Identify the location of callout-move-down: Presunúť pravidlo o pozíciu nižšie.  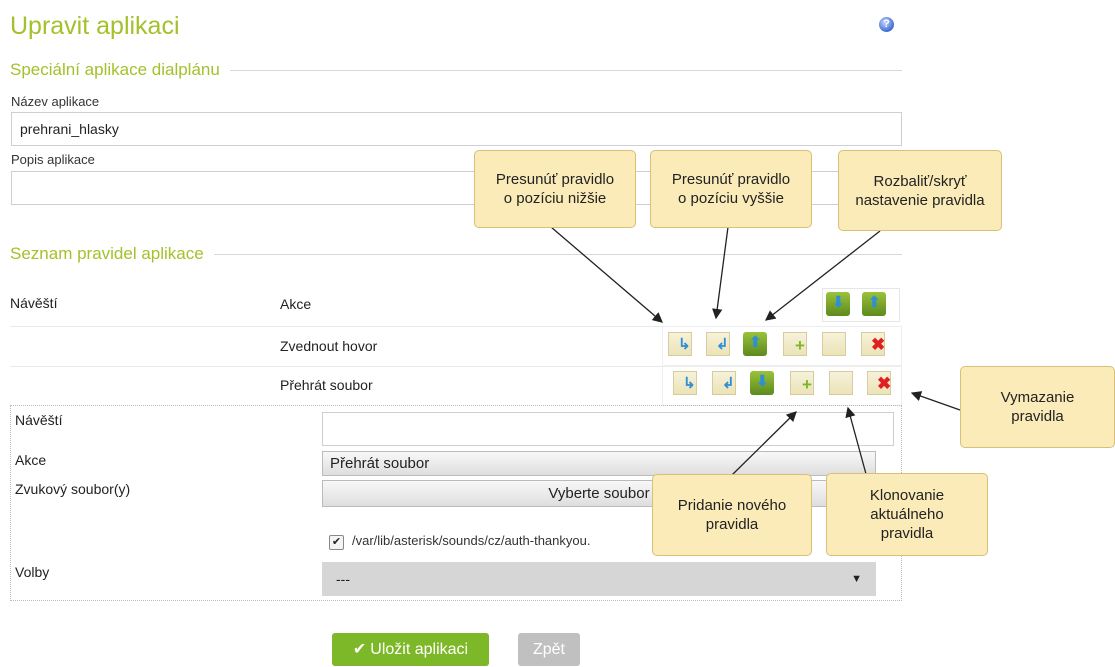
(555, 189).